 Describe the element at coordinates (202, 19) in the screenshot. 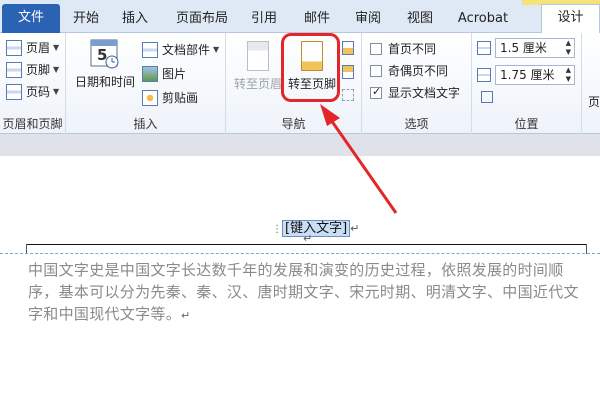

I see `tab-page-layout: 页面布局` at that location.